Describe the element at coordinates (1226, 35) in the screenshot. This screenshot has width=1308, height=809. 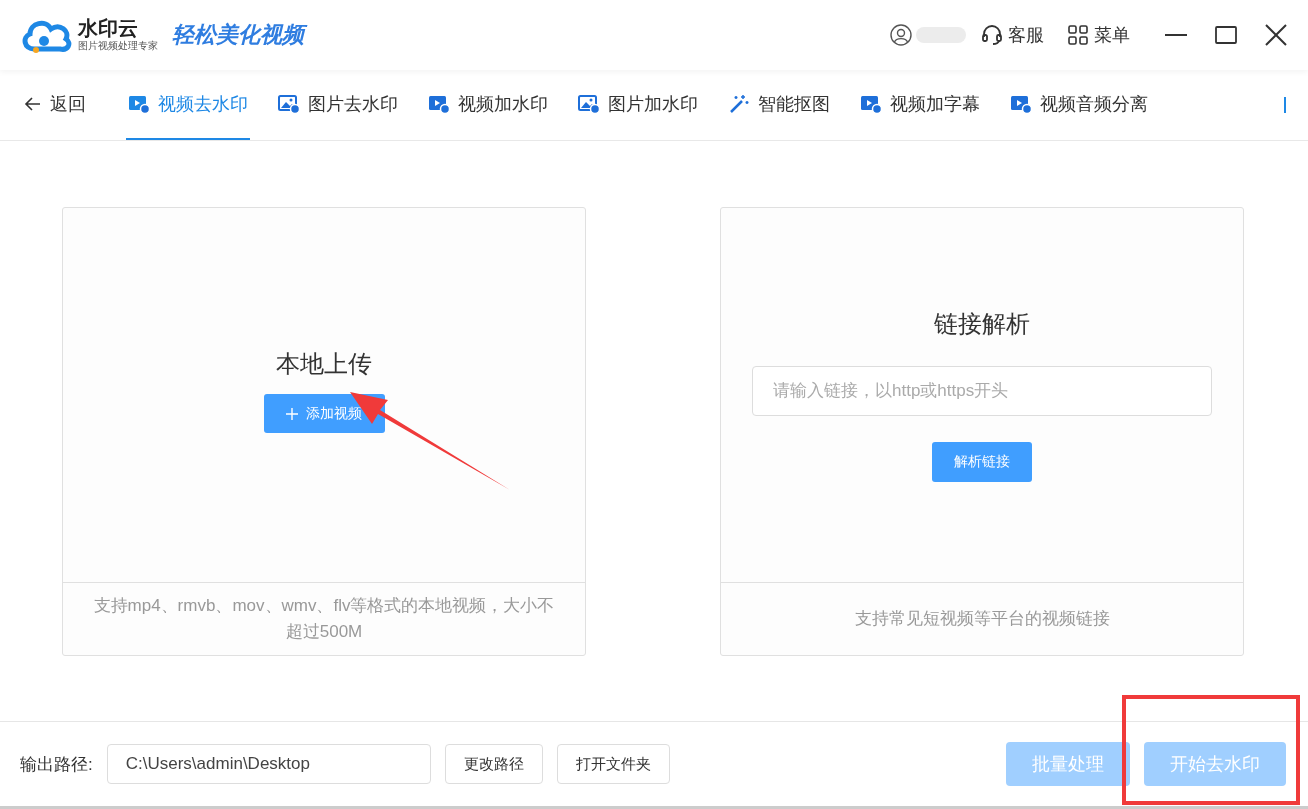
I see `maximize-icon` at that location.